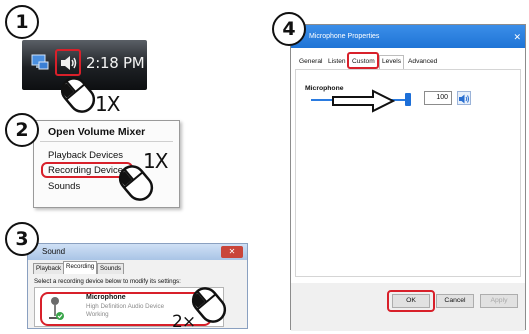  I want to click on close-button: ✕, so click(232, 252).